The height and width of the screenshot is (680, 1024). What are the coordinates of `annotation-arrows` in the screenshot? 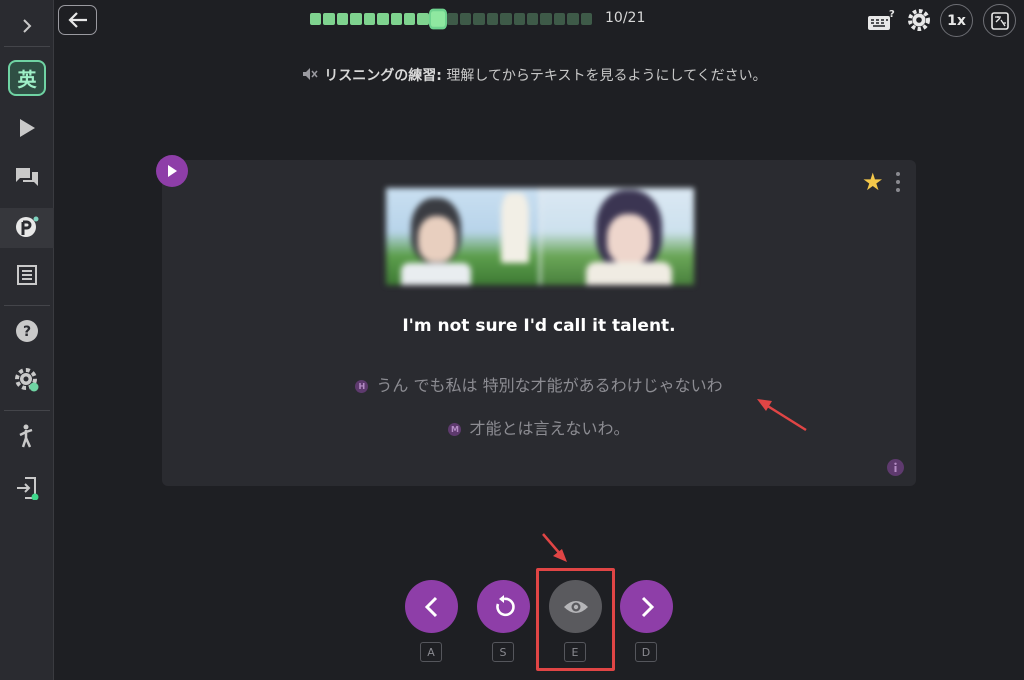 It's located at (674, 480).